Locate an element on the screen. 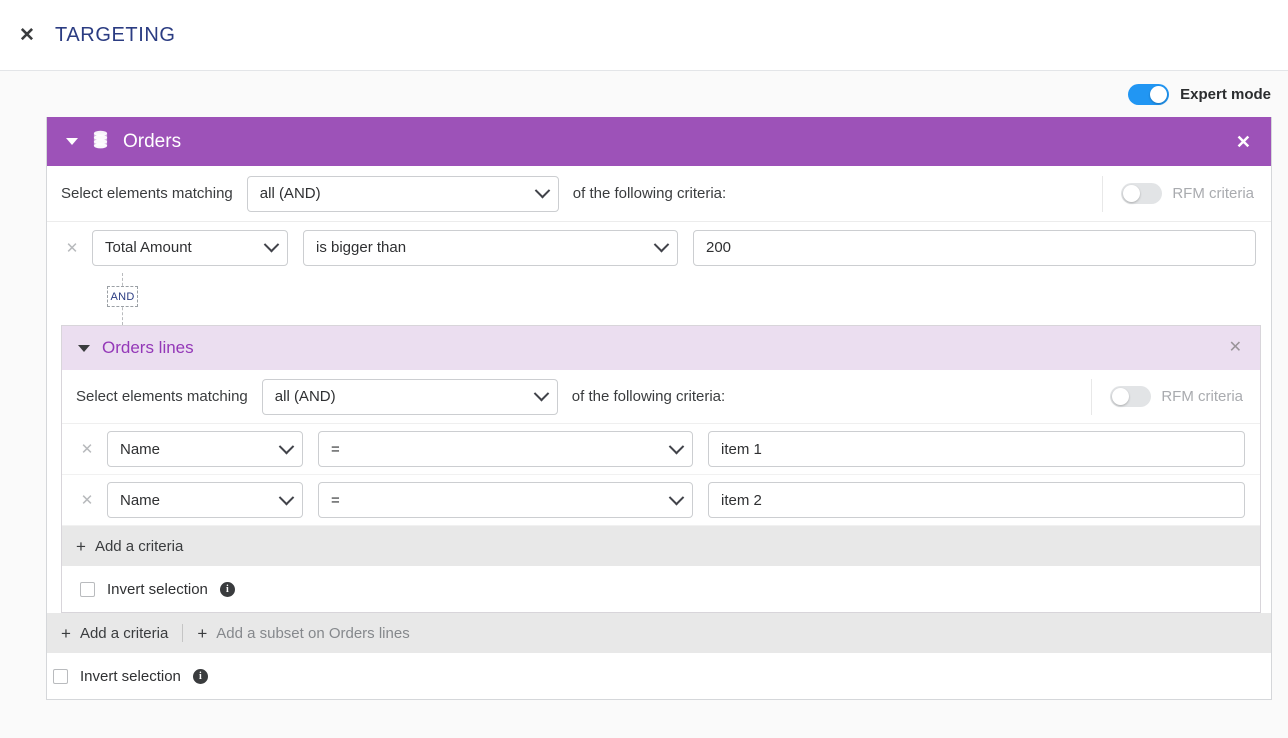  orders-lines-rfm-label: RFM criteria is located at coordinates (1202, 396).